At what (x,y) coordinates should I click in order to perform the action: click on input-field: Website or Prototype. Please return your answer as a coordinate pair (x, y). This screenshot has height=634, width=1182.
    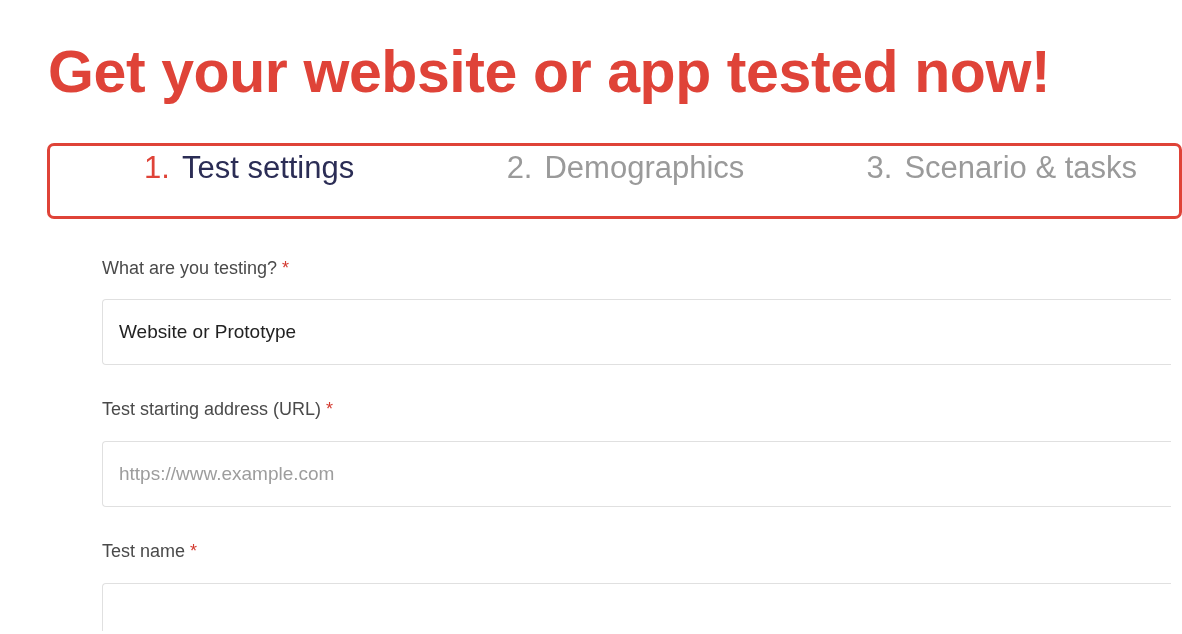
    Looking at the image, I should click on (636, 332).